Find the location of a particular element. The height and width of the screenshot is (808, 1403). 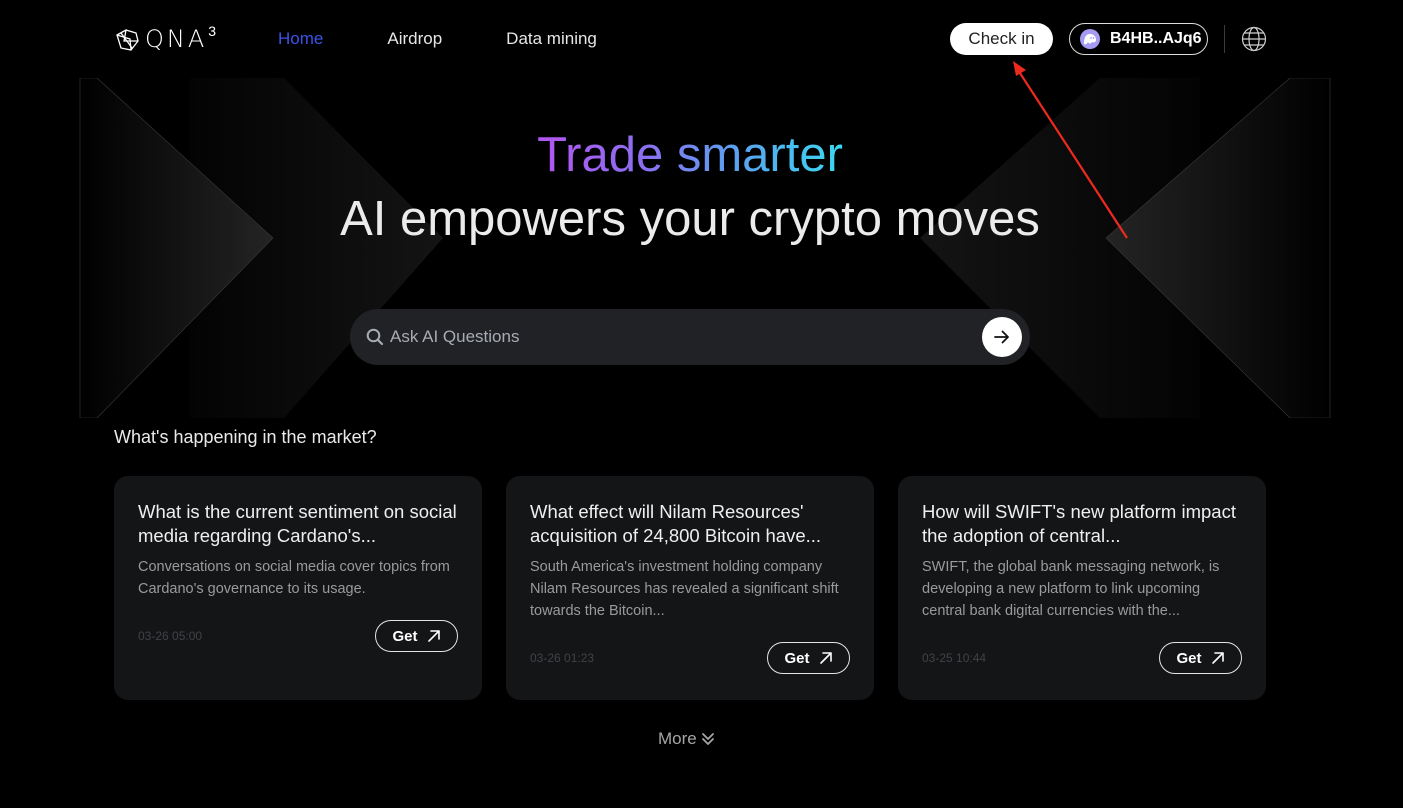

main-nav: Home Airdrop Data mining is located at coordinates (437, 39).